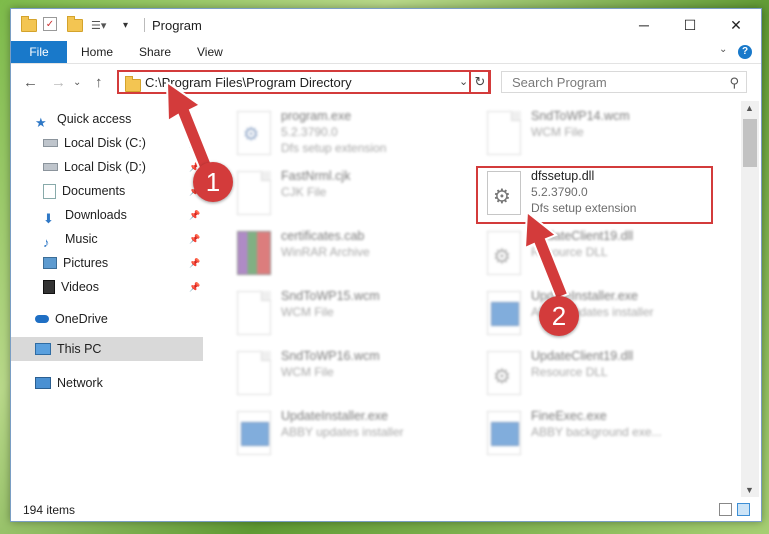  I want to click on file-item: SndToWP15.wcm WCM File, so click(362, 316).